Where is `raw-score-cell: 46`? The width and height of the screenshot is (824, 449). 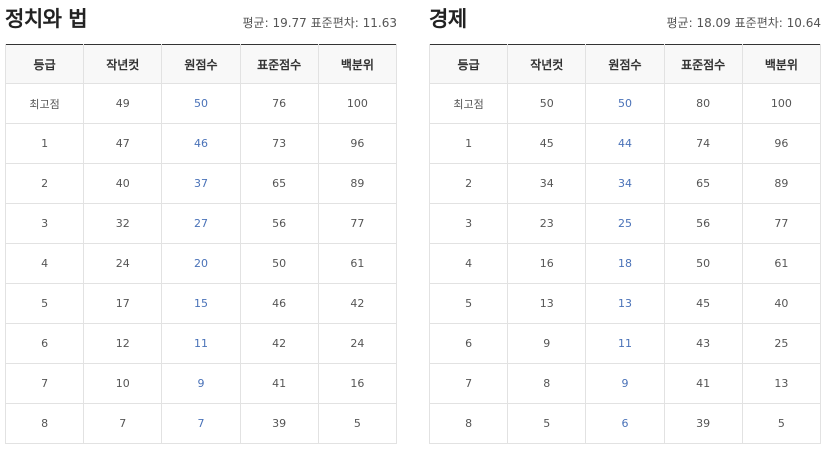
raw-score-cell: 46 is located at coordinates (201, 143).